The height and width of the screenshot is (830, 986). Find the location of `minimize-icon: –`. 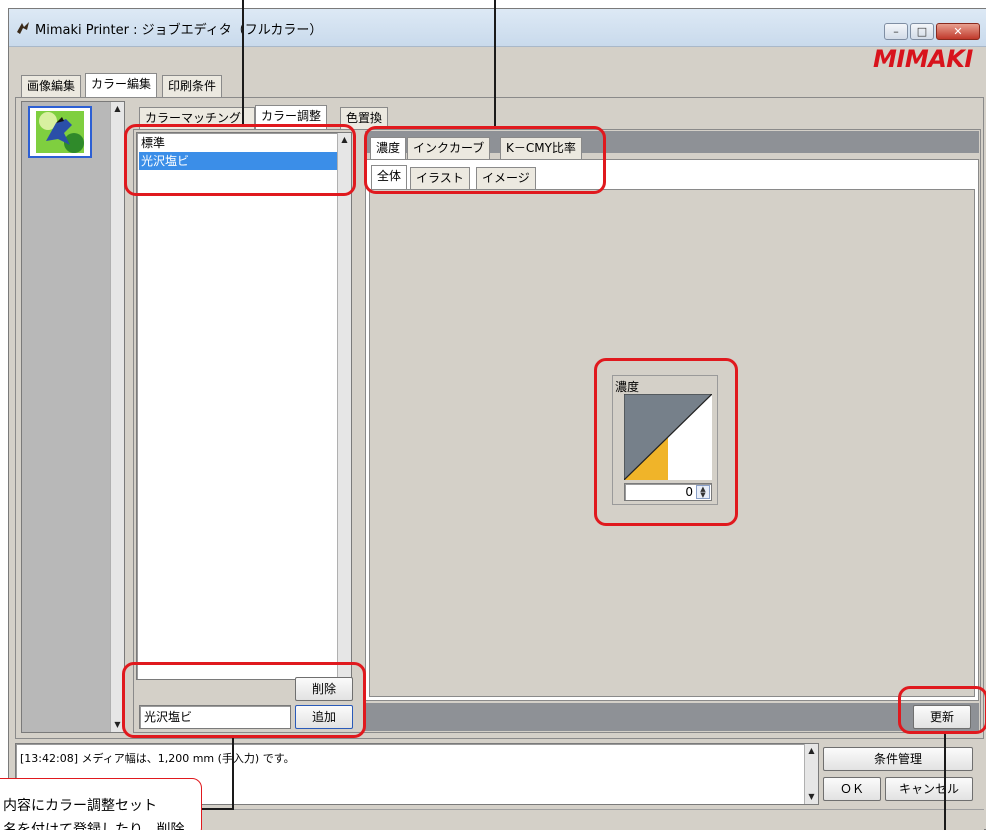

minimize-icon: – is located at coordinates (896, 31).